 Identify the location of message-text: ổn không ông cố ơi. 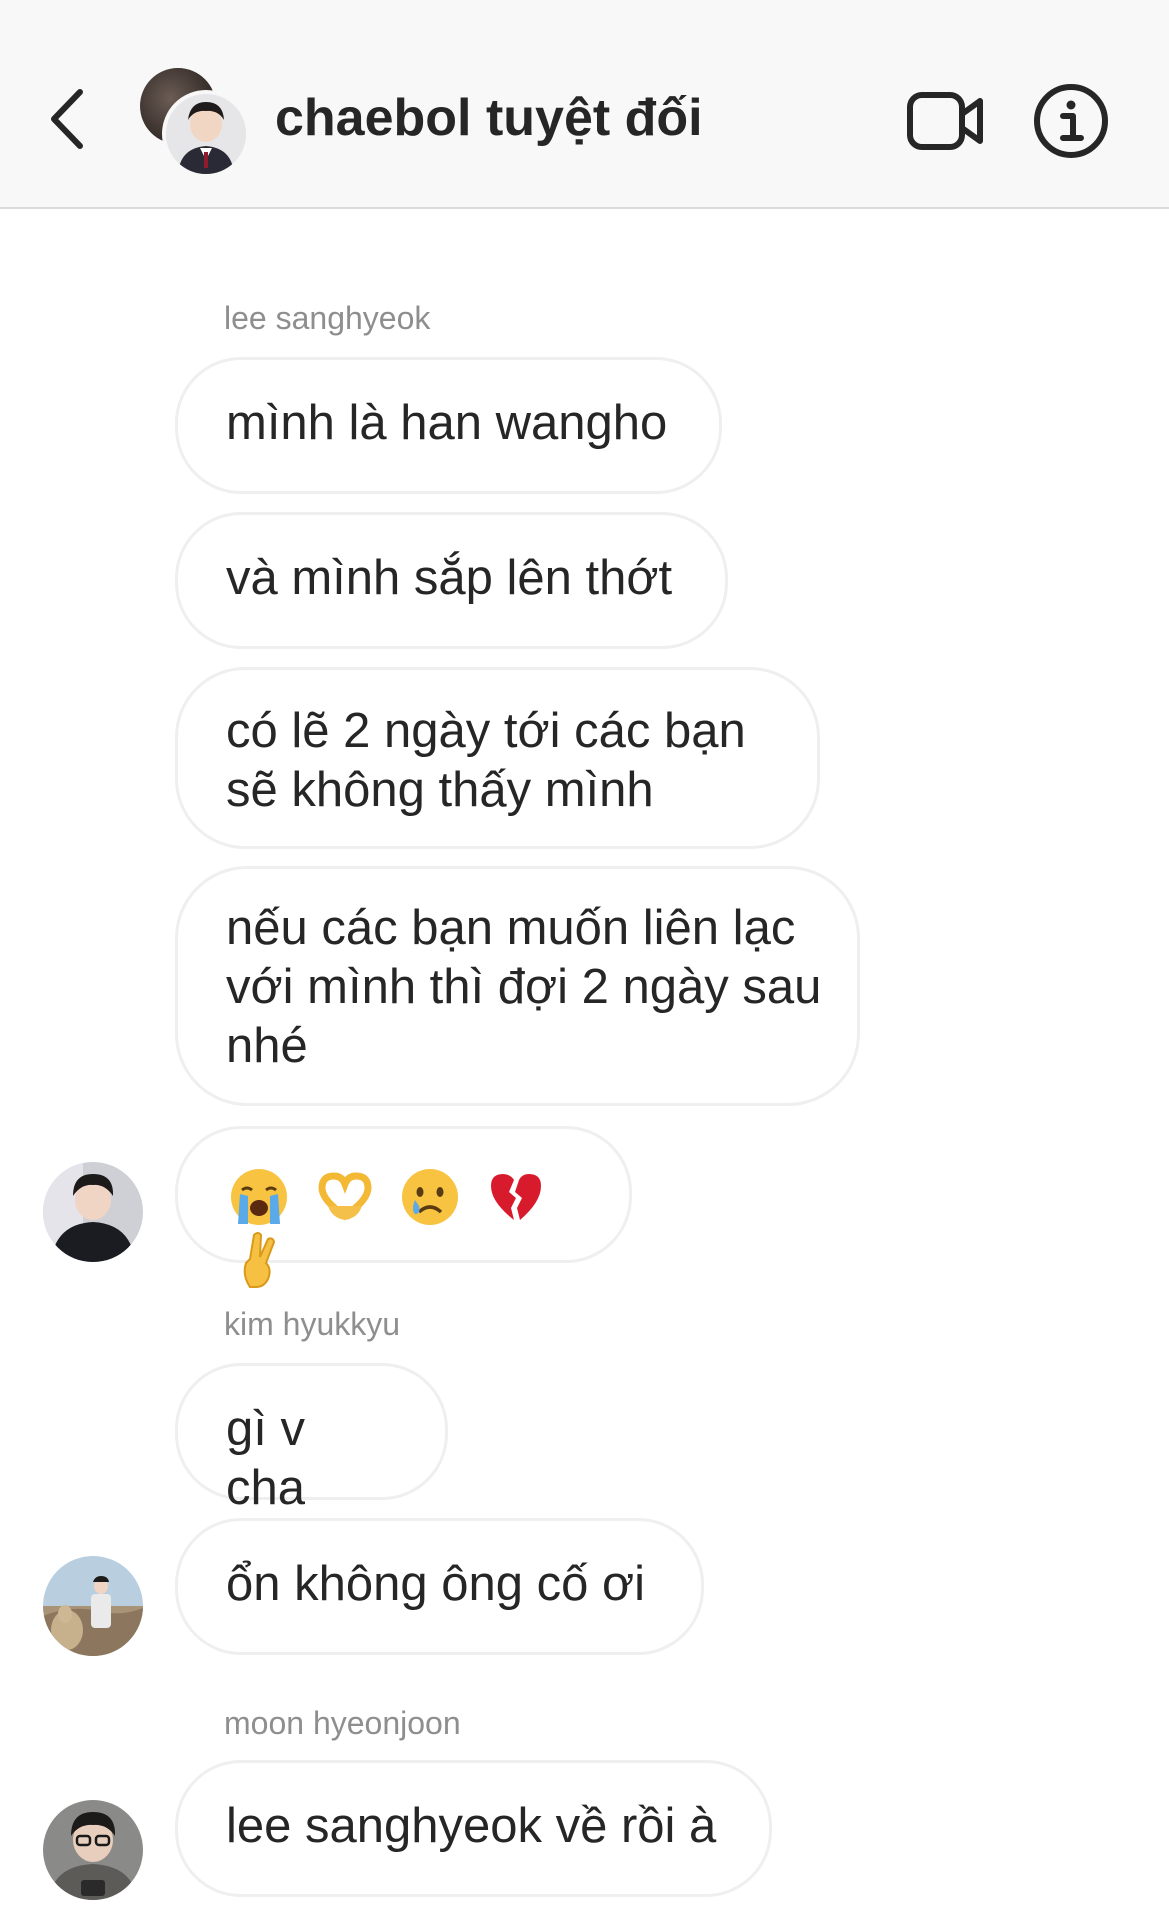
(435, 1584).